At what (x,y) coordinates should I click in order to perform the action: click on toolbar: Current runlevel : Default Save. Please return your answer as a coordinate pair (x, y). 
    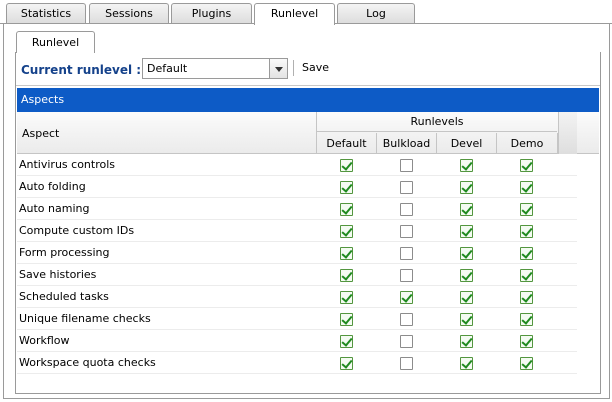
    Looking at the image, I should click on (308, 69).